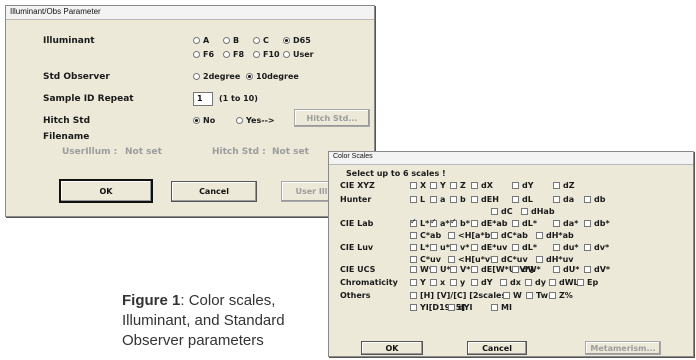 This screenshot has height=360, width=696. I want to click on scale-checkbox: dX, so click(482, 185).